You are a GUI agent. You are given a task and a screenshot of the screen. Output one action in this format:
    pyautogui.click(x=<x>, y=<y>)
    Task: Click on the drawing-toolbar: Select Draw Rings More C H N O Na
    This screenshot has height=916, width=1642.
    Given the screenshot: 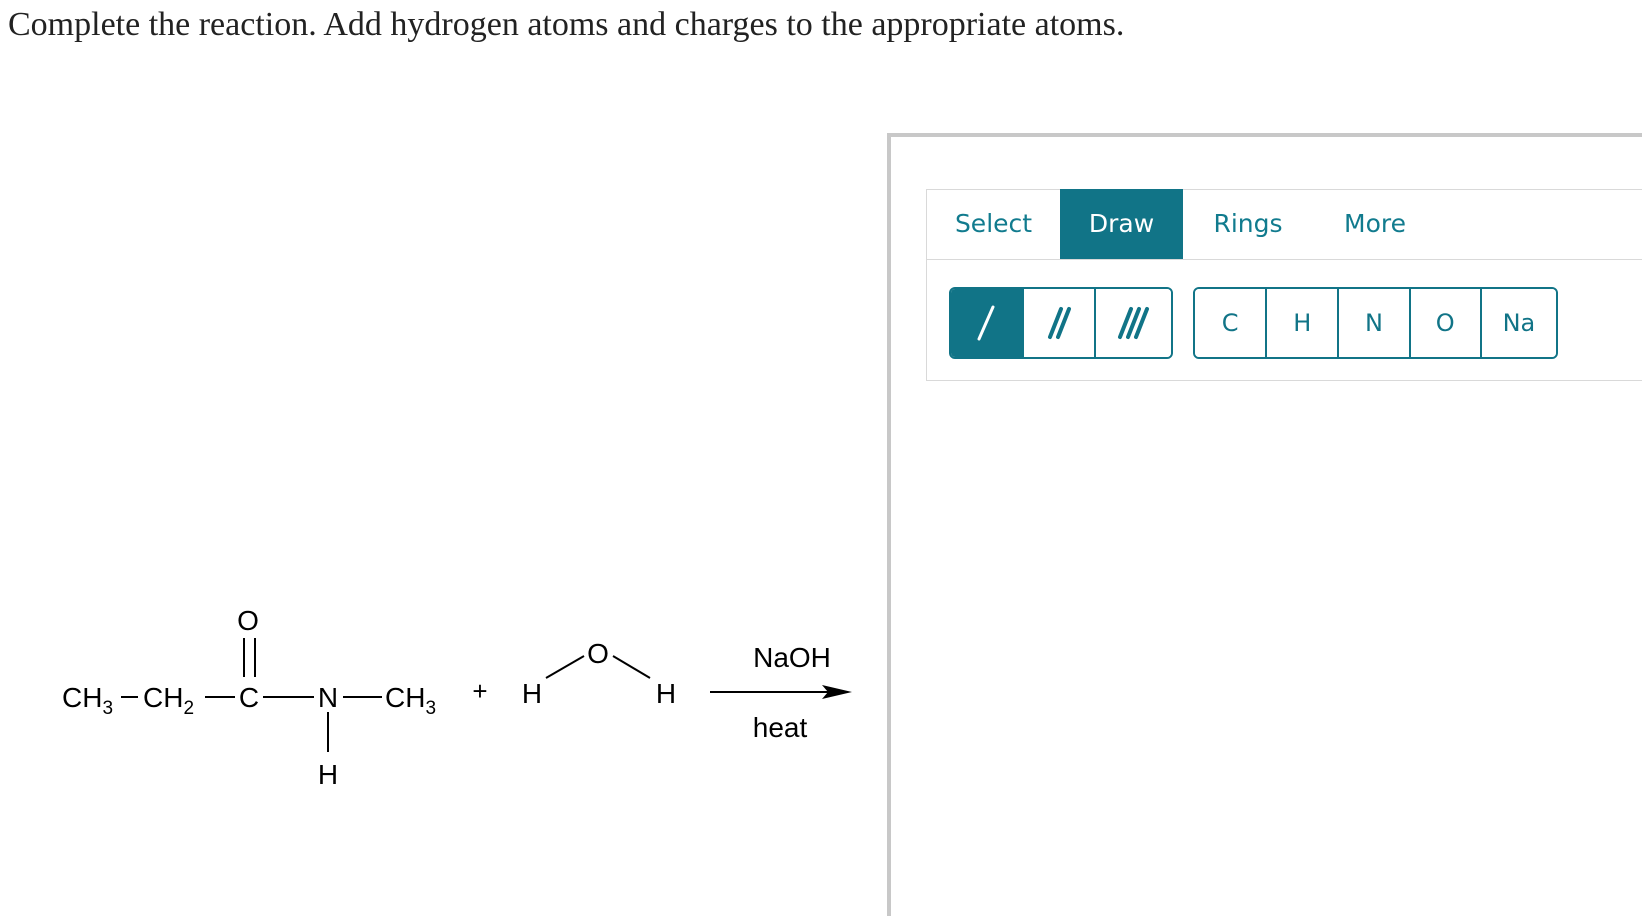 What is the action you would take?
    pyautogui.click(x=1284, y=285)
    